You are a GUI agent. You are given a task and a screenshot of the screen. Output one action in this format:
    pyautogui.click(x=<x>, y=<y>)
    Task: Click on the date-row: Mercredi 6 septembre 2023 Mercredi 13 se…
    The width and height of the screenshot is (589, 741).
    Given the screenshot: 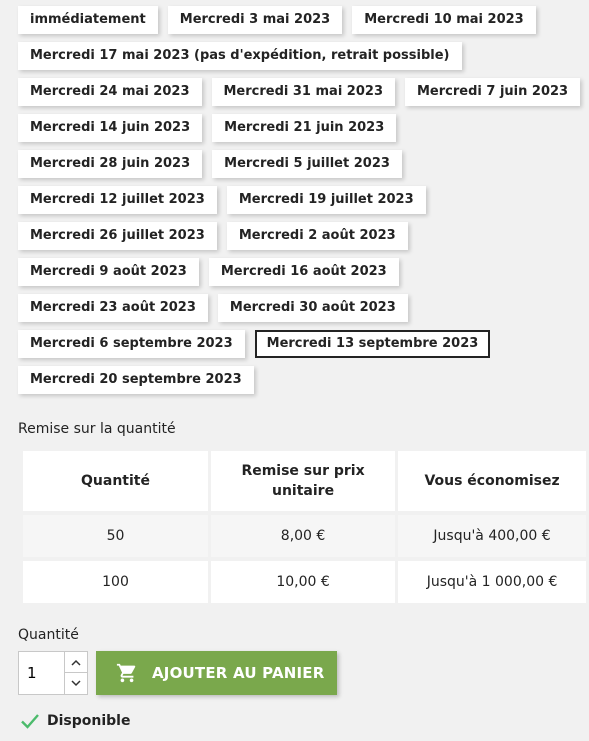 What is the action you would take?
    pyautogui.click(x=298, y=344)
    